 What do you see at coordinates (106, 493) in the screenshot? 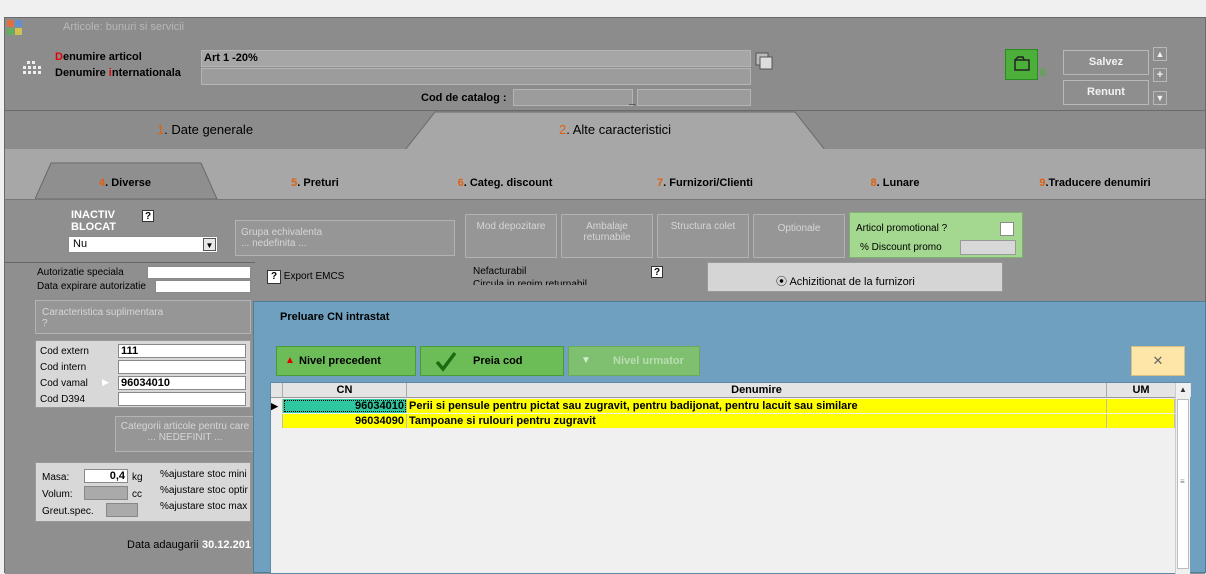
I see `volum-input` at bounding box center [106, 493].